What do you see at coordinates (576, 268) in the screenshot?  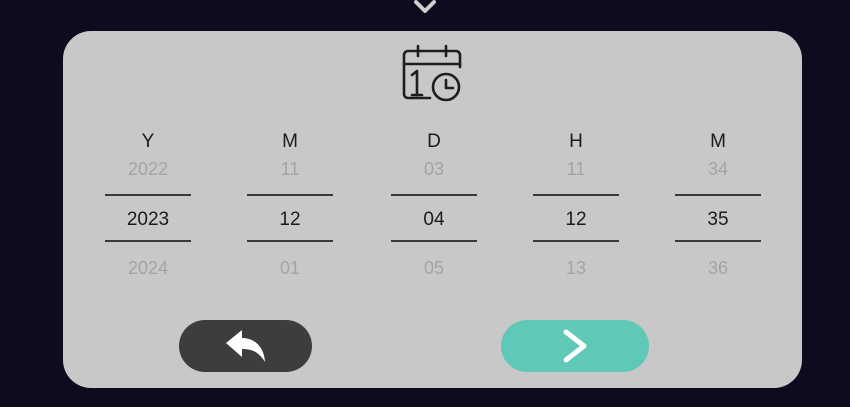 I see `next-value: 13` at bounding box center [576, 268].